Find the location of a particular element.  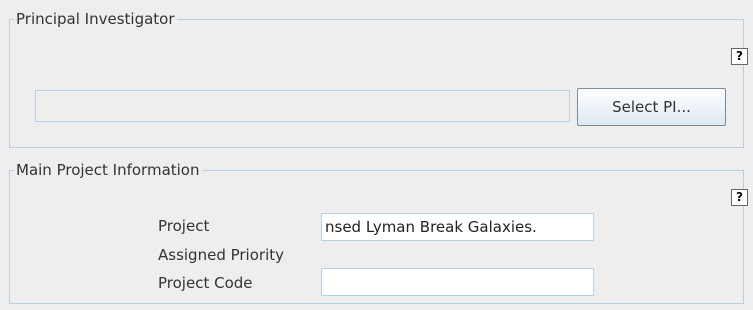

project-field-value: nsed Lyman Break Galaxies. is located at coordinates (431, 227).